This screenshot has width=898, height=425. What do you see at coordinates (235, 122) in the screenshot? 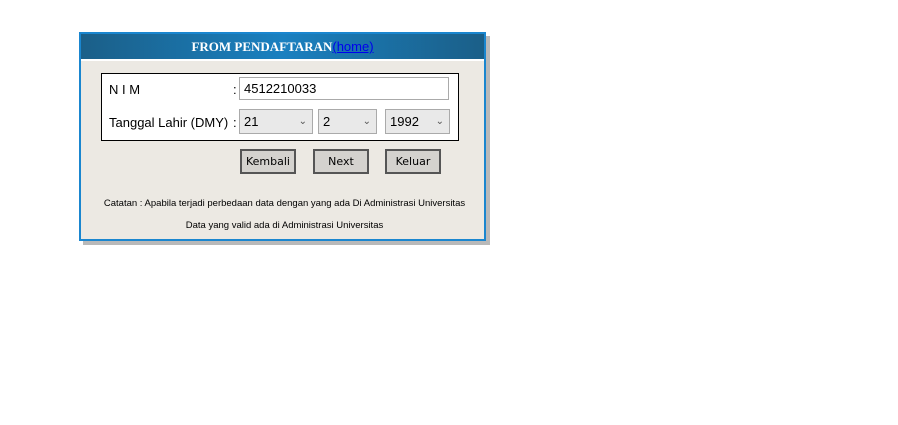
I see `dob-colon: :` at bounding box center [235, 122].